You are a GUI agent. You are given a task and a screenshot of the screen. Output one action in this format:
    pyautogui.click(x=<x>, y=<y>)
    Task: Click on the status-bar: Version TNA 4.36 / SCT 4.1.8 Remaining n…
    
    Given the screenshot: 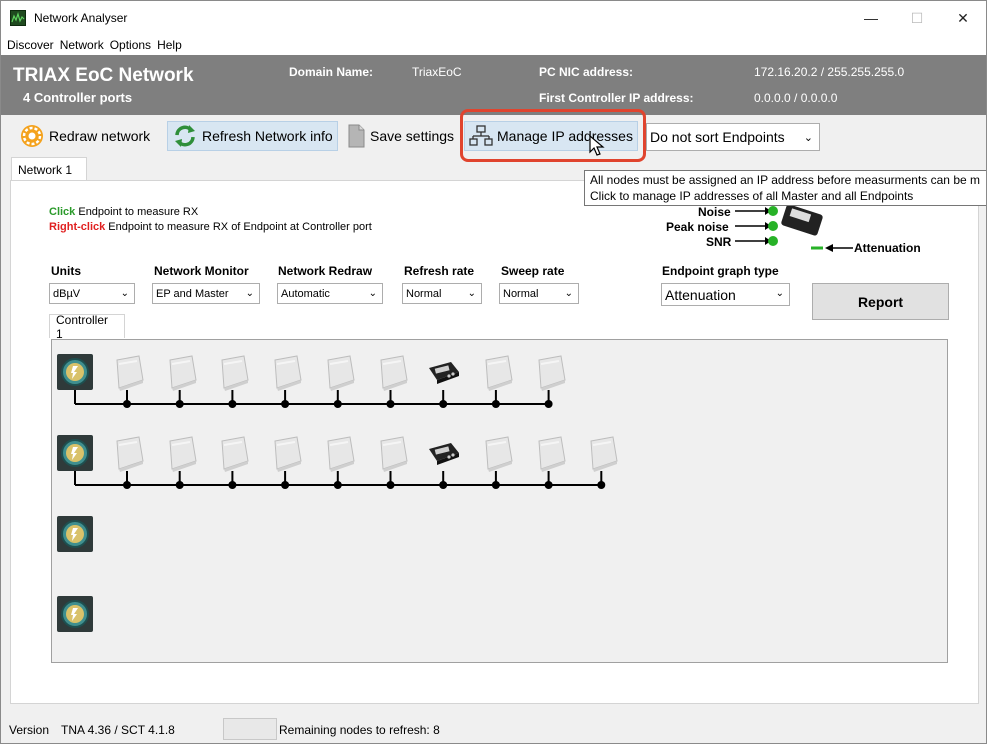 What is the action you would take?
    pyautogui.click(x=493, y=729)
    